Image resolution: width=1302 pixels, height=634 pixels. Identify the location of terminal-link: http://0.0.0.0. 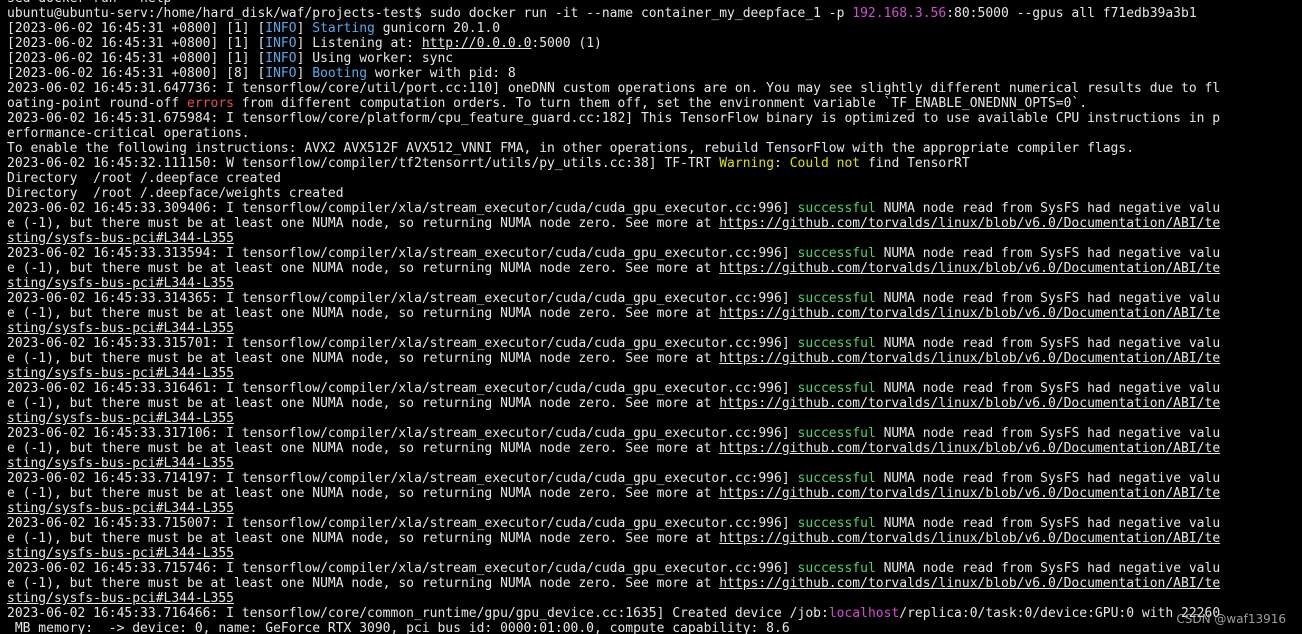
(477, 43).